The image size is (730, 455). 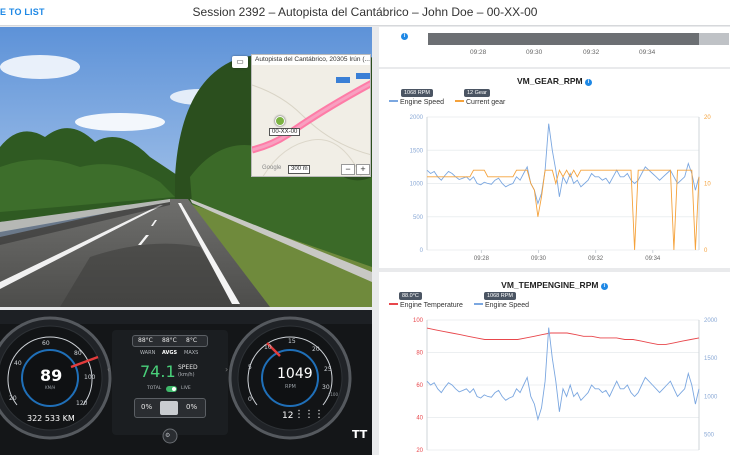 What do you see at coordinates (192, 407) in the screenshot?
I see `pedal-right-pct: 0%` at bounding box center [192, 407].